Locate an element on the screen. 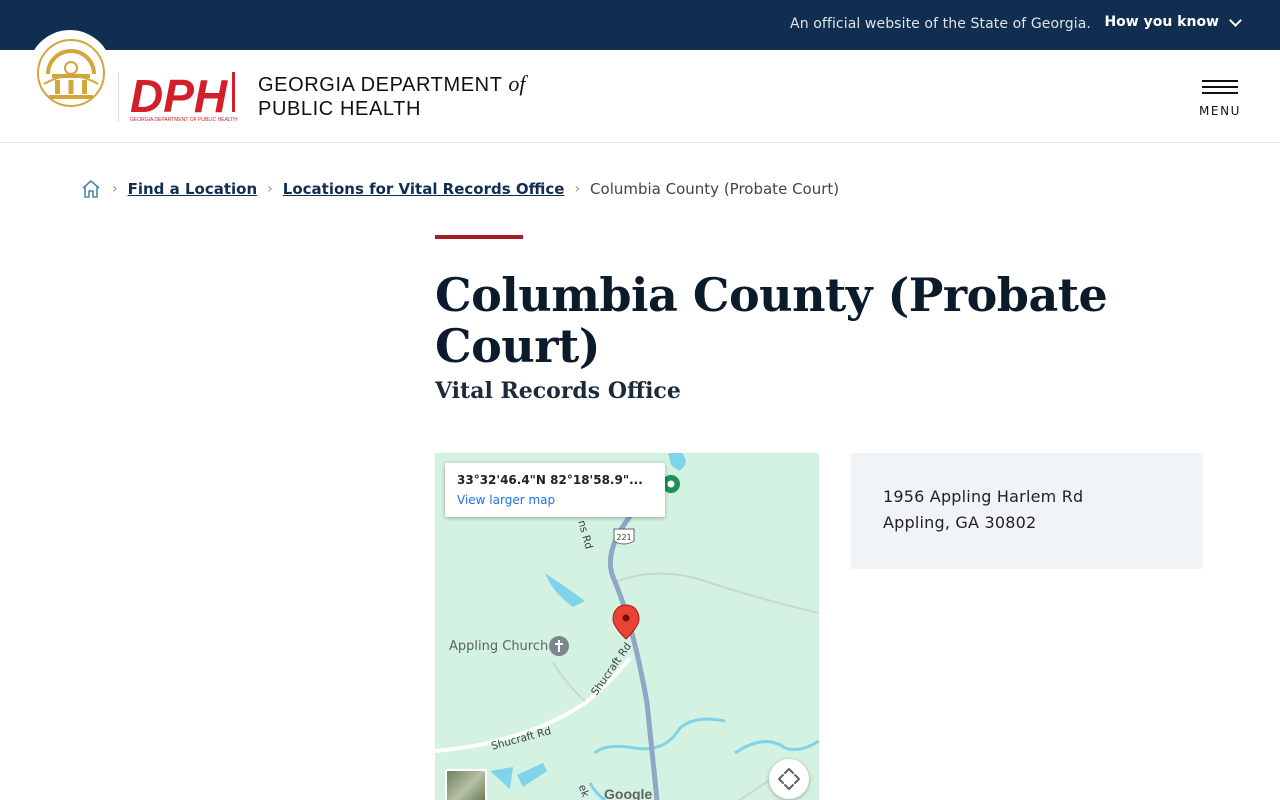 The height and width of the screenshot is (800, 1280). view-larger-map-link: View larger map is located at coordinates (506, 500).